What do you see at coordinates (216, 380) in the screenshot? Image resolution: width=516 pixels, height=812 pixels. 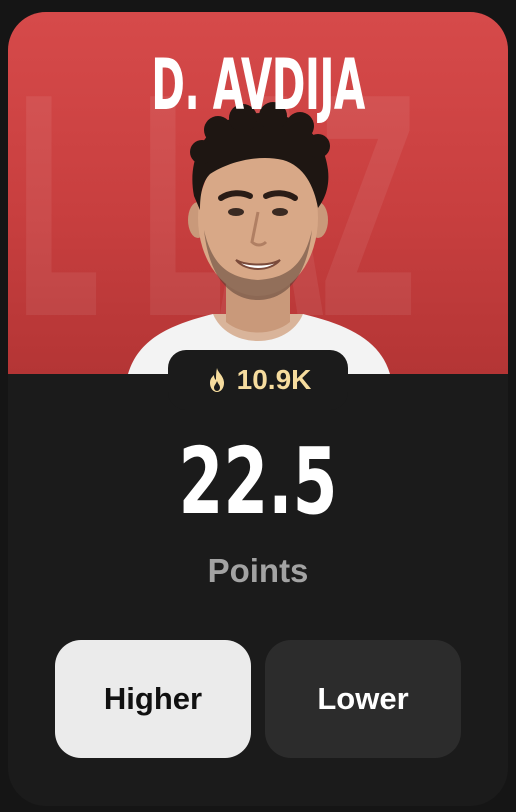 I see `fire-icon` at bounding box center [216, 380].